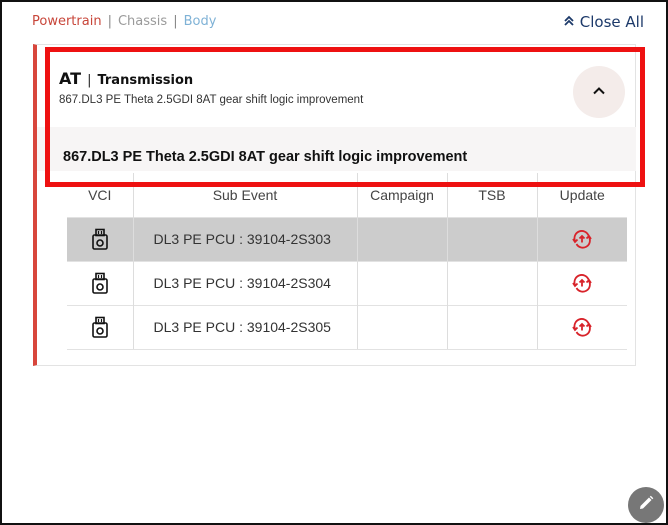 The width and height of the screenshot is (668, 525). I want to click on card-title: AT | Transmission, so click(211, 78).